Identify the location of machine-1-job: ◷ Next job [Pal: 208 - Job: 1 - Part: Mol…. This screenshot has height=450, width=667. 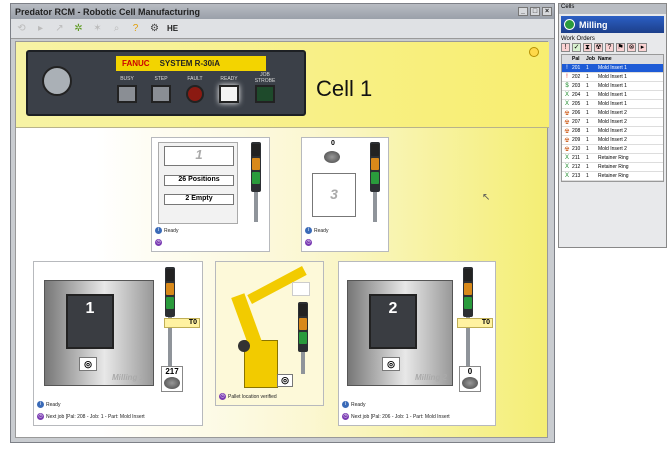
(91, 416).